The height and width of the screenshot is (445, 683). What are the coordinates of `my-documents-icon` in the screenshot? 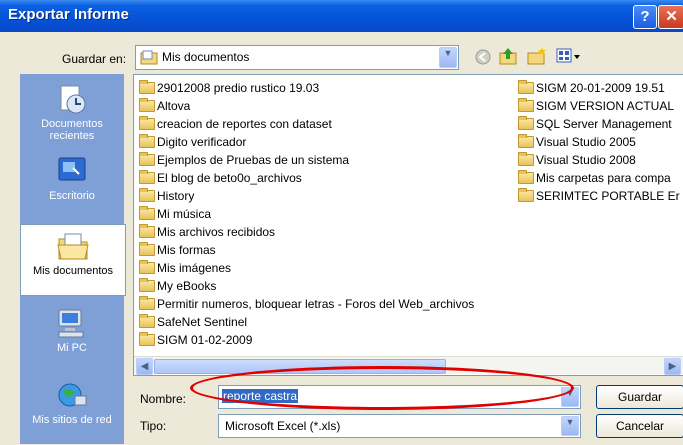 It's located at (73, 246).